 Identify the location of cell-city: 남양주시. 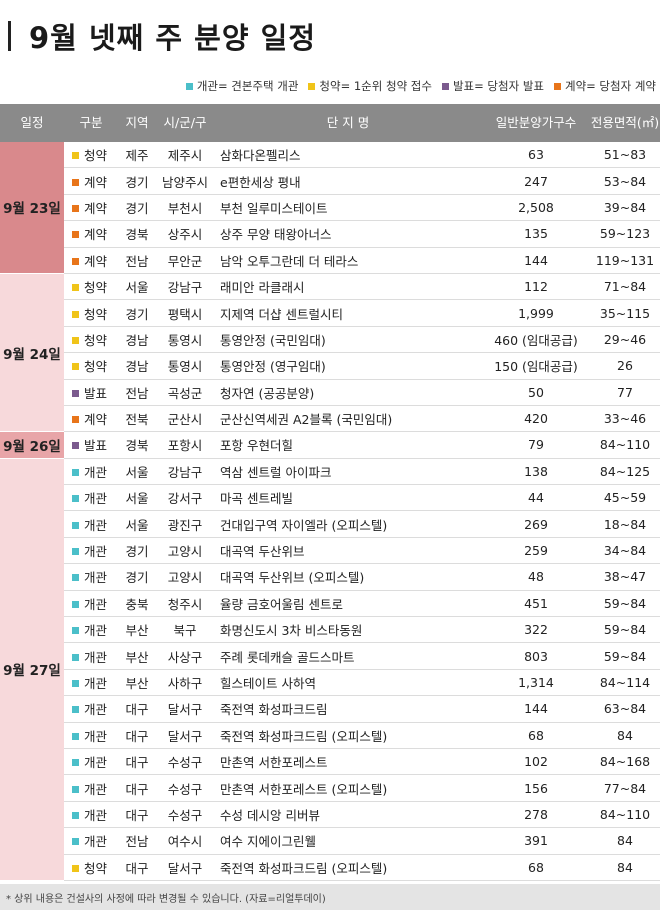
(185, 181).